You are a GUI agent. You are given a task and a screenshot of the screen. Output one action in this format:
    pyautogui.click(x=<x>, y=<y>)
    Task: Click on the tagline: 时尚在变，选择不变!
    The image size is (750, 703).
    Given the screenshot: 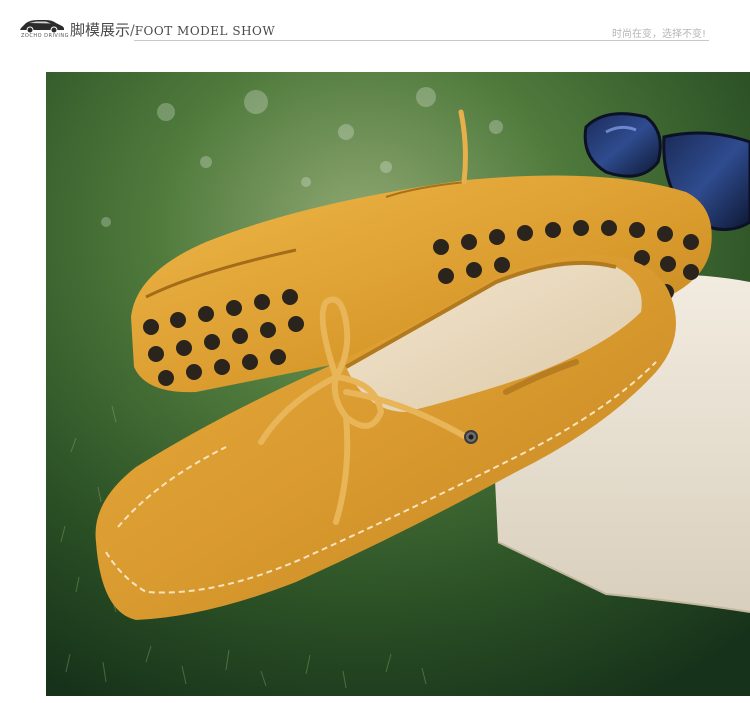 What is the action you would take?
    pyautogui.click(x=658, y=34)
    